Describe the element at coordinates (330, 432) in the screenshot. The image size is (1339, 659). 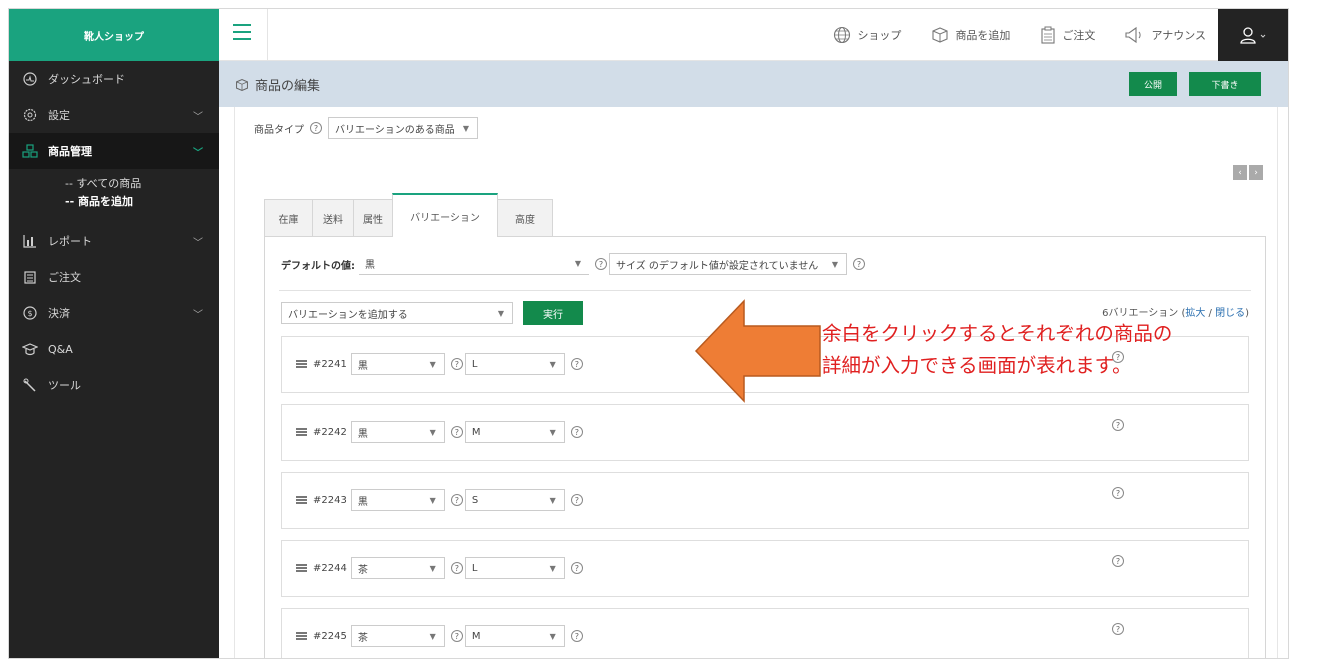
I see `variation-id: #2242` at that location.